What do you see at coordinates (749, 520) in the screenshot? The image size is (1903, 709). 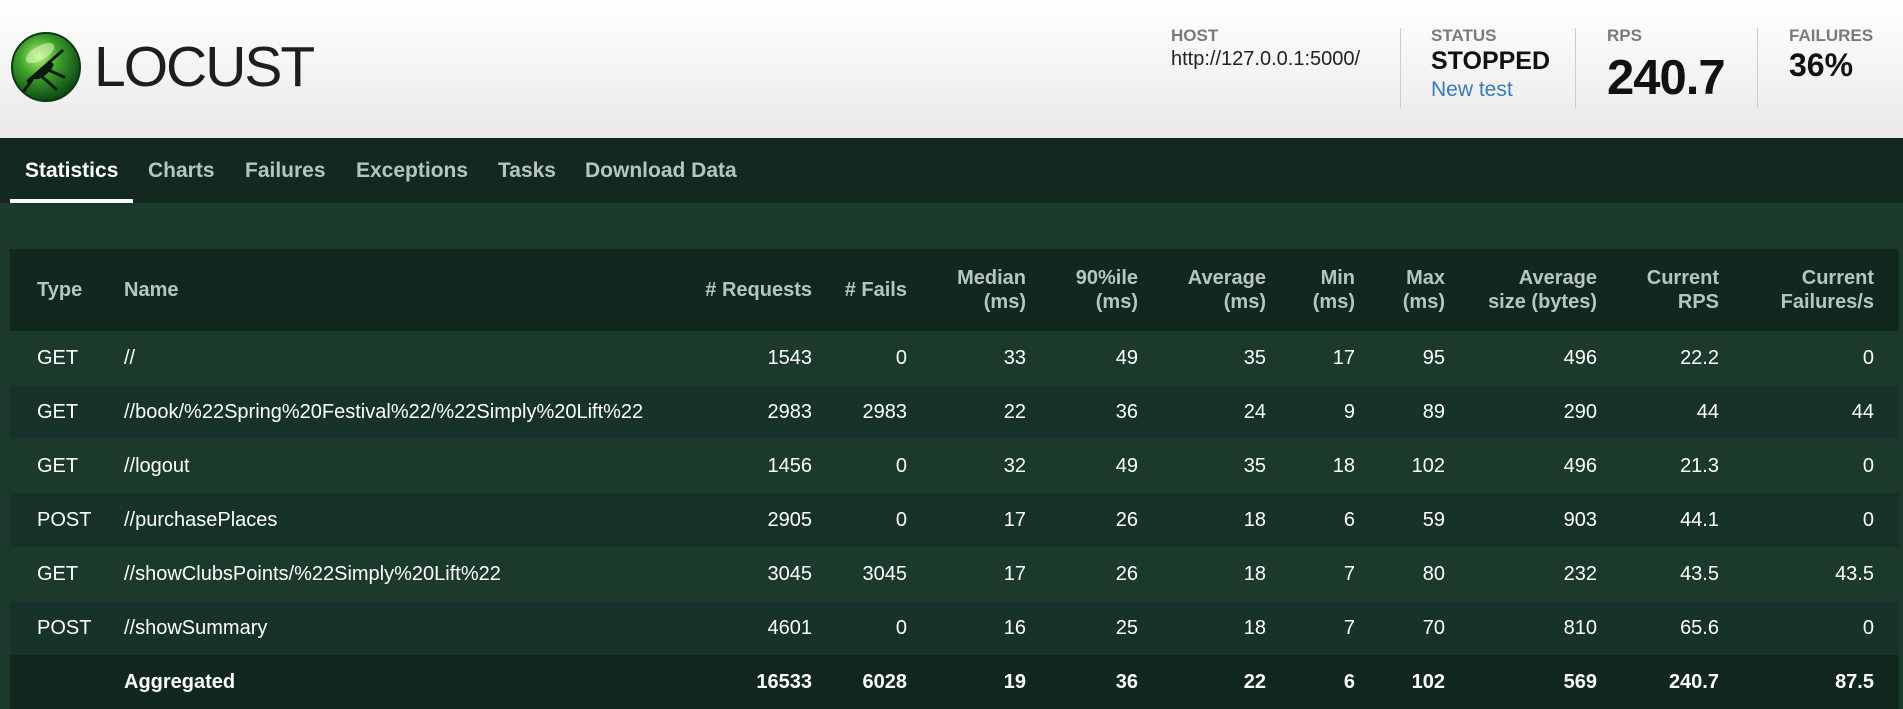 I see `cell-requests: 2905` at bounding box center [749, 520].